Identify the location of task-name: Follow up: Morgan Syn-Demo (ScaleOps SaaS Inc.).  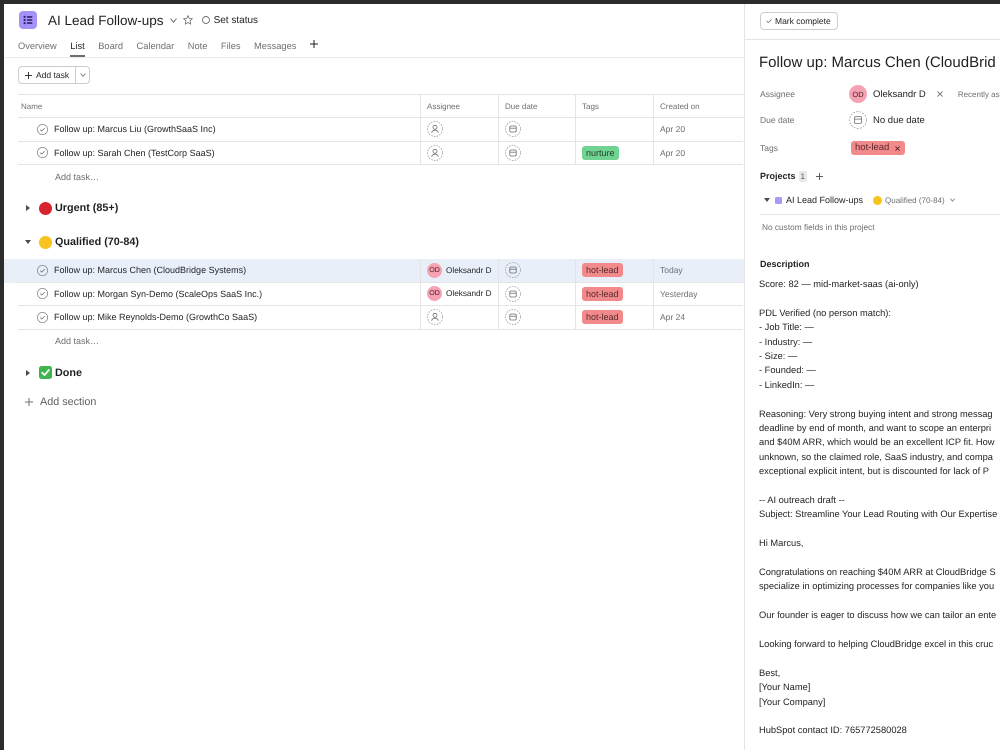
(158, 293).